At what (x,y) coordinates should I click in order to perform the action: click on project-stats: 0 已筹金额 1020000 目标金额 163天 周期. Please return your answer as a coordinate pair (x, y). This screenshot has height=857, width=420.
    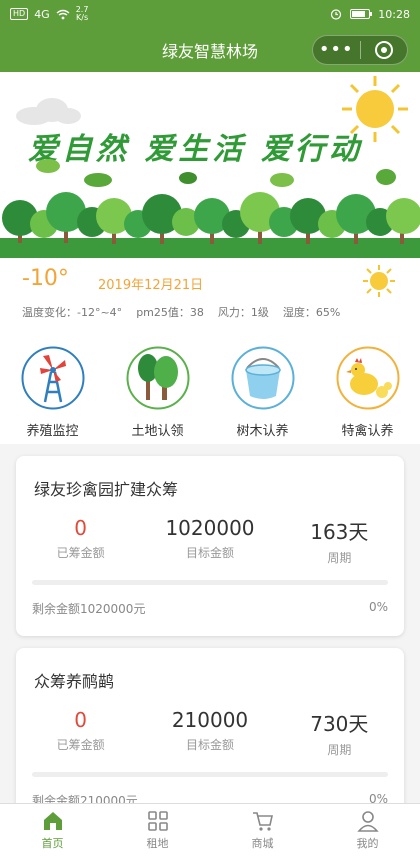
    Looking at the image, I should click on (210, 541).